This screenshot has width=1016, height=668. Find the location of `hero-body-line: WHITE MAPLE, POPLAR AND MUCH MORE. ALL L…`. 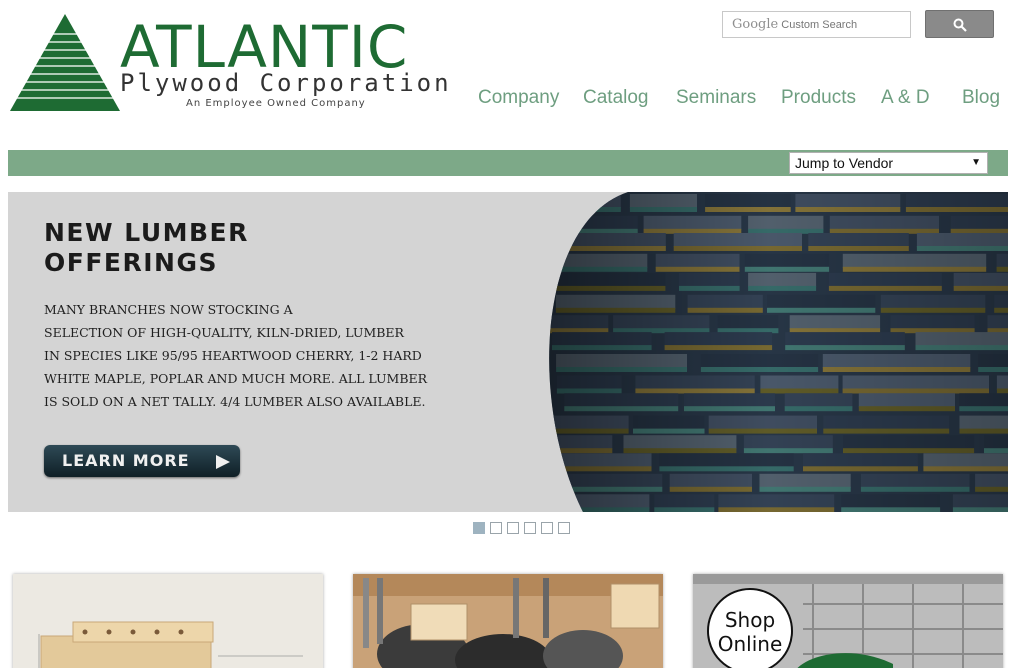

hero-body-line: WHITE MAPLE, POPLAR AND MUCH MORE. ALL L… is located at coordinates (236, 378).